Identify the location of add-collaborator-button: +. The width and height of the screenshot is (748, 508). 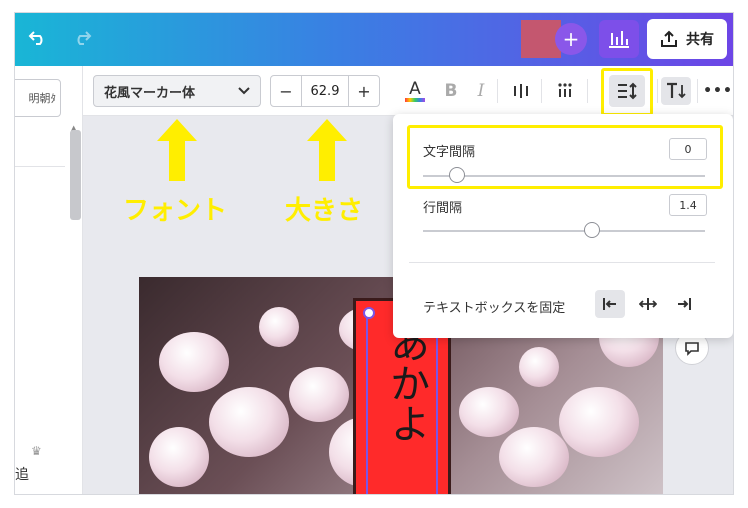
(571, 39).